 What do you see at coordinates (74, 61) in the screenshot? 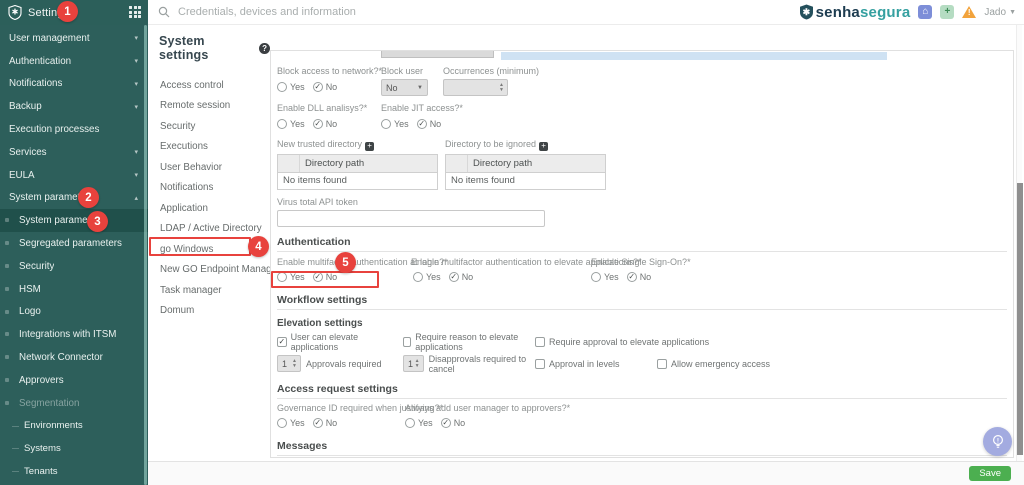
I see `sidebar-item-authentication: Authentication ▾` at bounding box center [74, 61].